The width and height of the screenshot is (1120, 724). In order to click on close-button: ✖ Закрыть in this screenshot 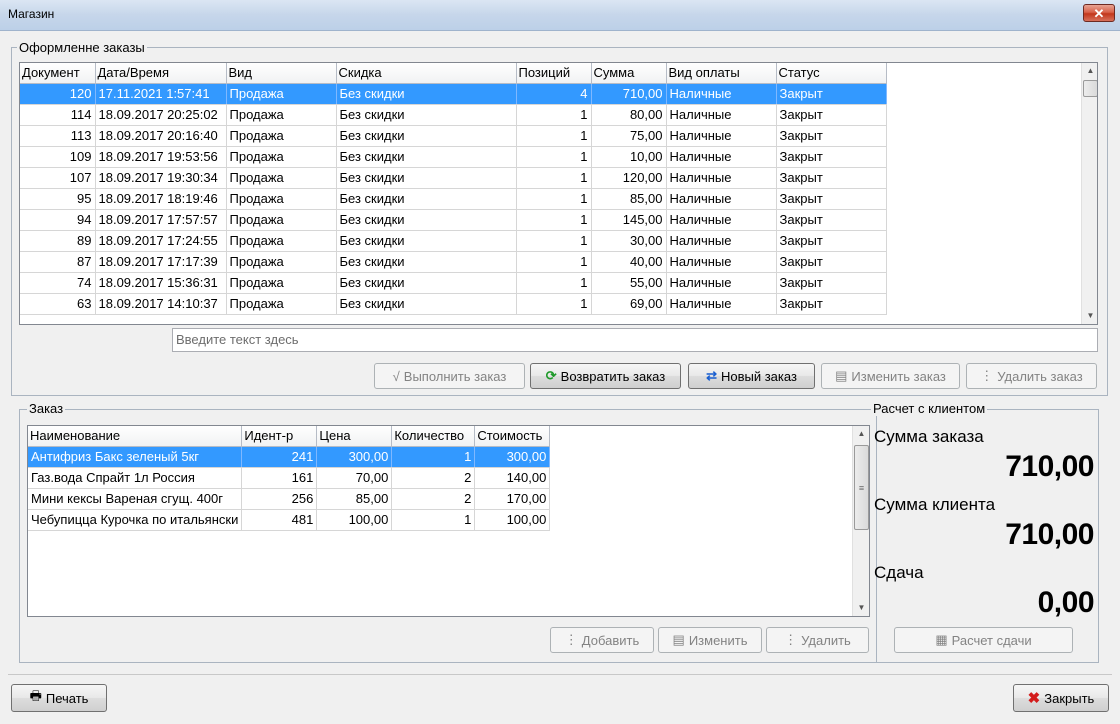, I will do `click(1061, 698)`.